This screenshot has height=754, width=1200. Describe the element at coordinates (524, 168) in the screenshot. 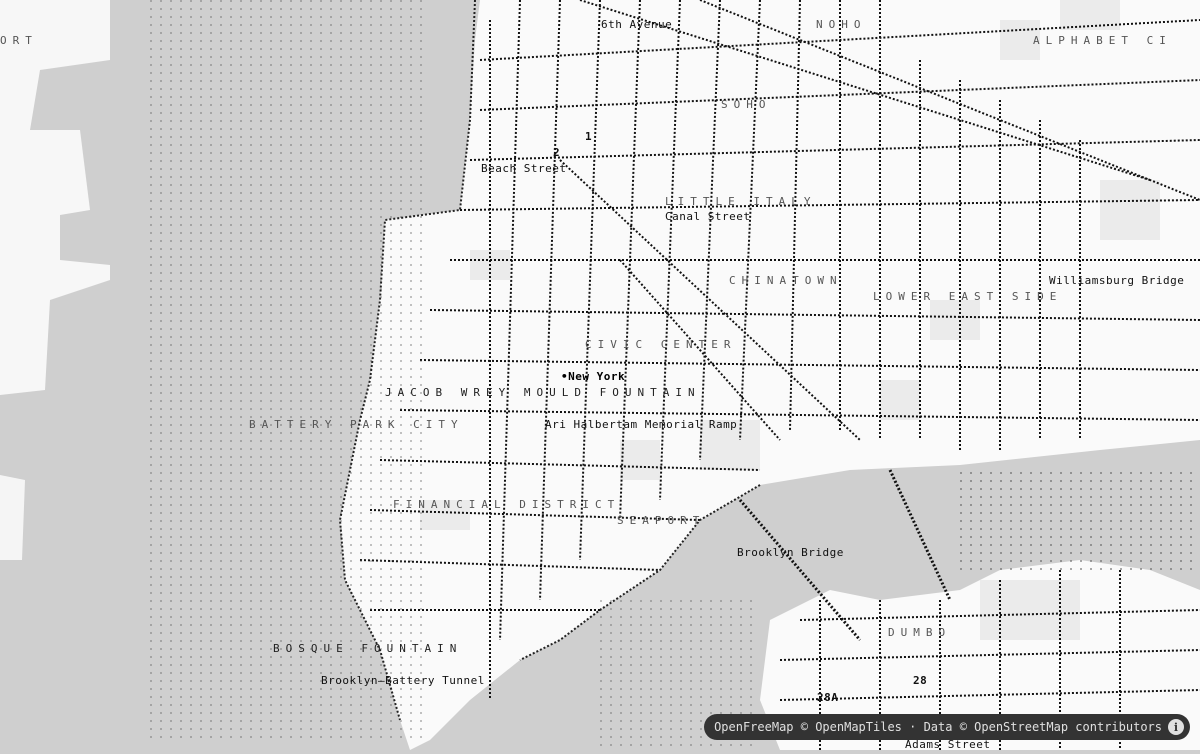

I see `label-beach-street: Beach Street` at that location.